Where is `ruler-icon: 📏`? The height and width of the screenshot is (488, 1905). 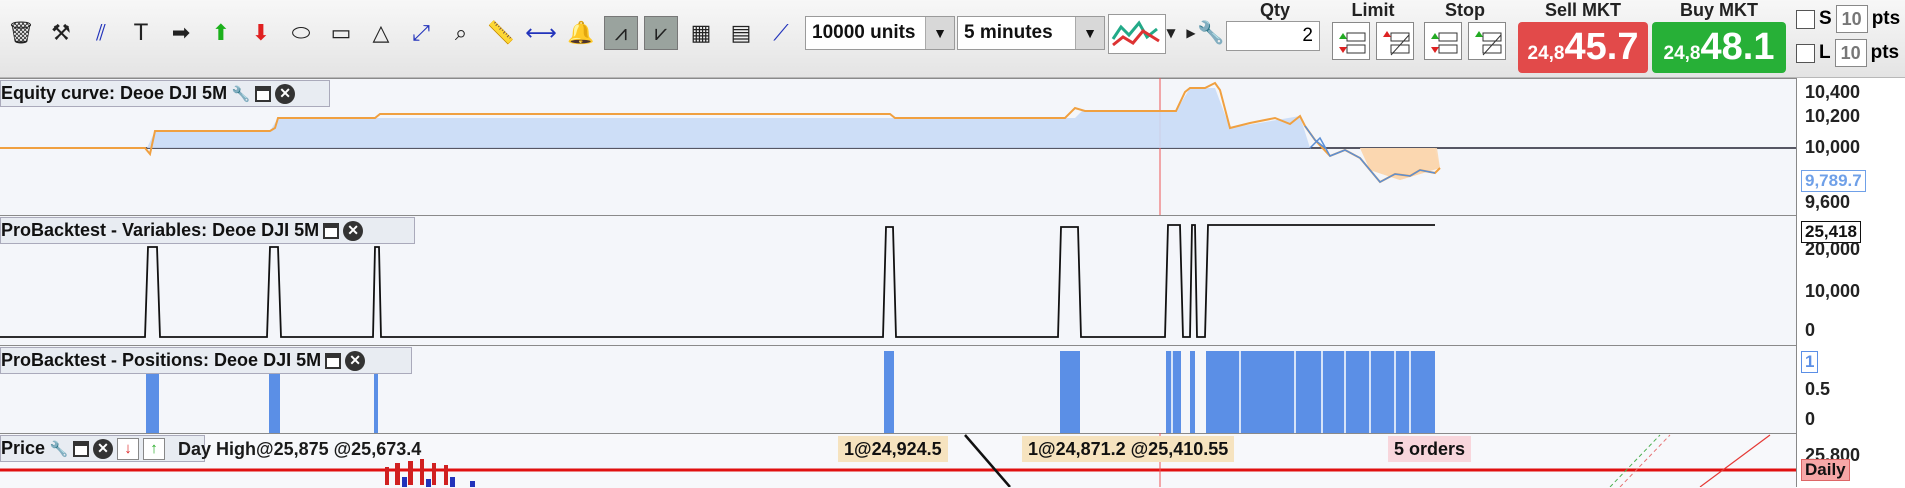
ruler-icon: 📏 is located at coordinates (501, 33).